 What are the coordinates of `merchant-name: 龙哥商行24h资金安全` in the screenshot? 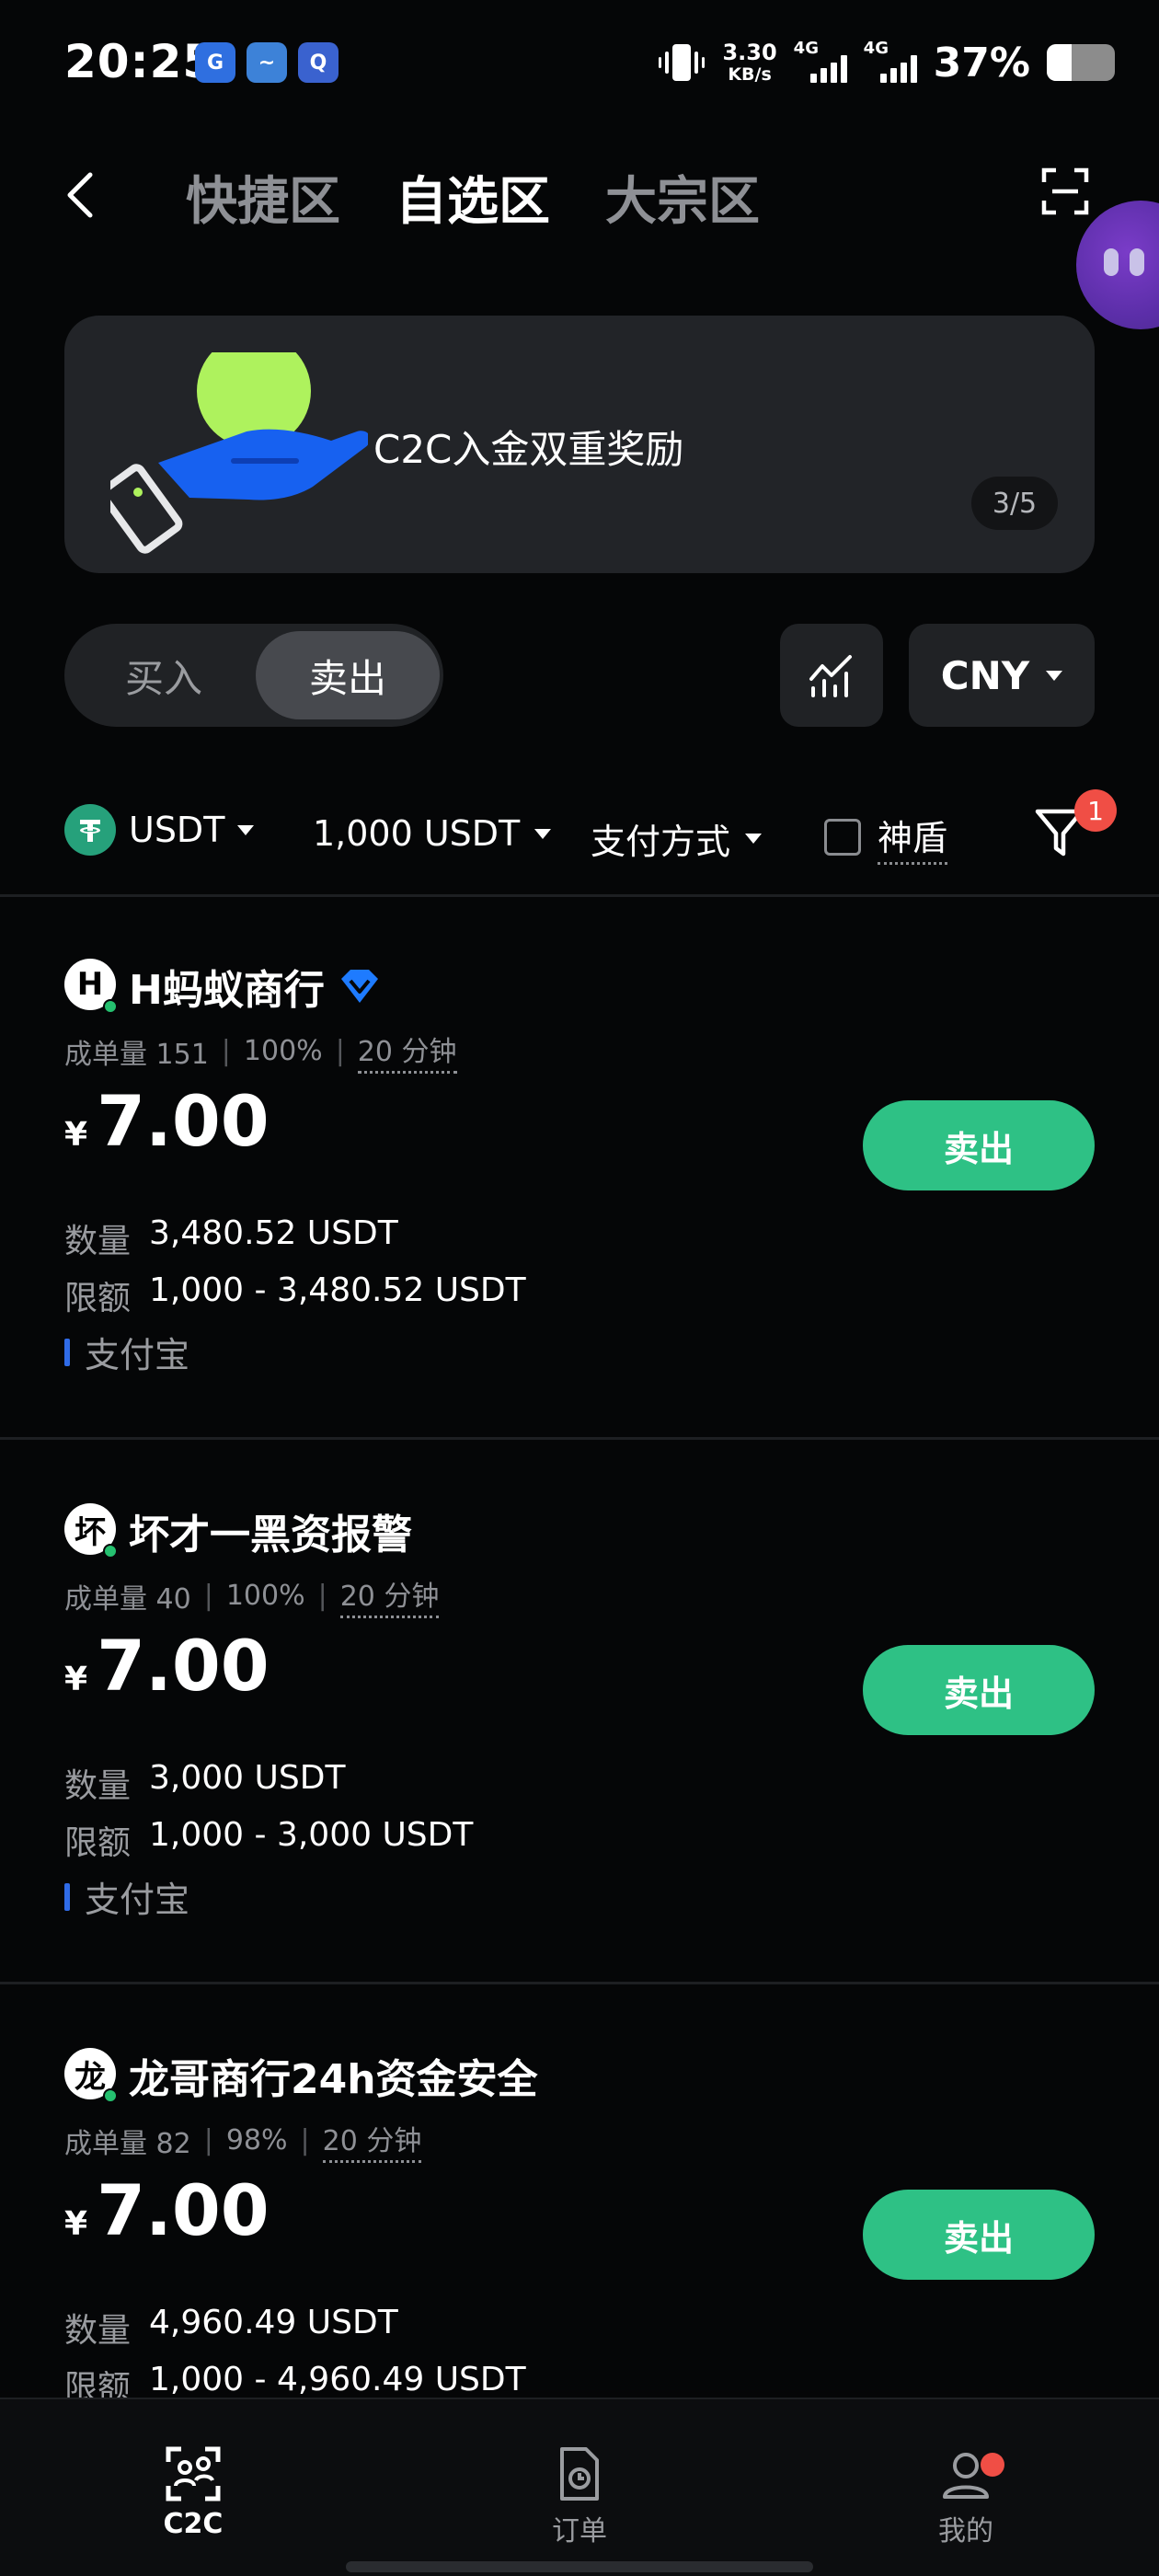 It's located at (333, 2075).